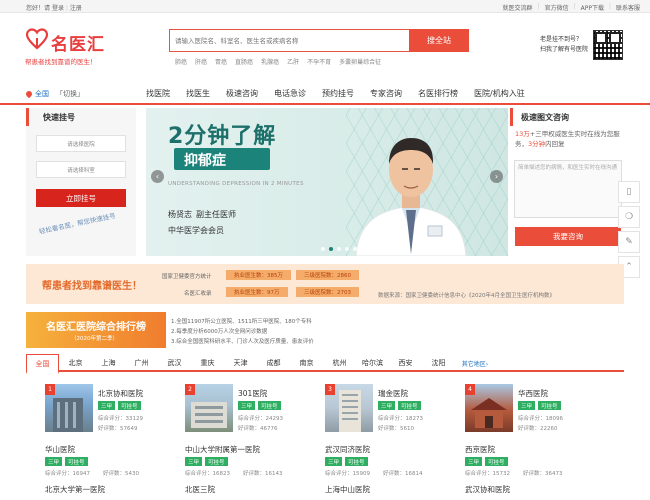 Image resolution: width=650 pixels, height=500 pixels. Describe the element at coordinates (273, 363) in the screenshot. I see `tab-chengdu: 成都` at that location.